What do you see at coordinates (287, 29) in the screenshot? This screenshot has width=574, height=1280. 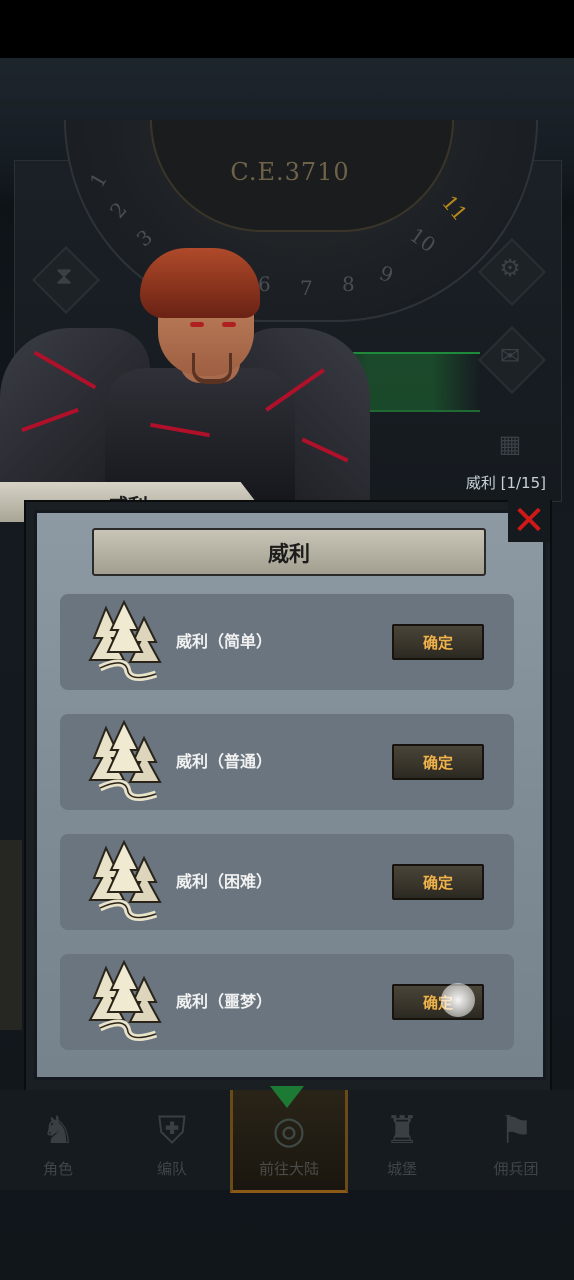 I see `status-bar` at bounding box center [287, 29].